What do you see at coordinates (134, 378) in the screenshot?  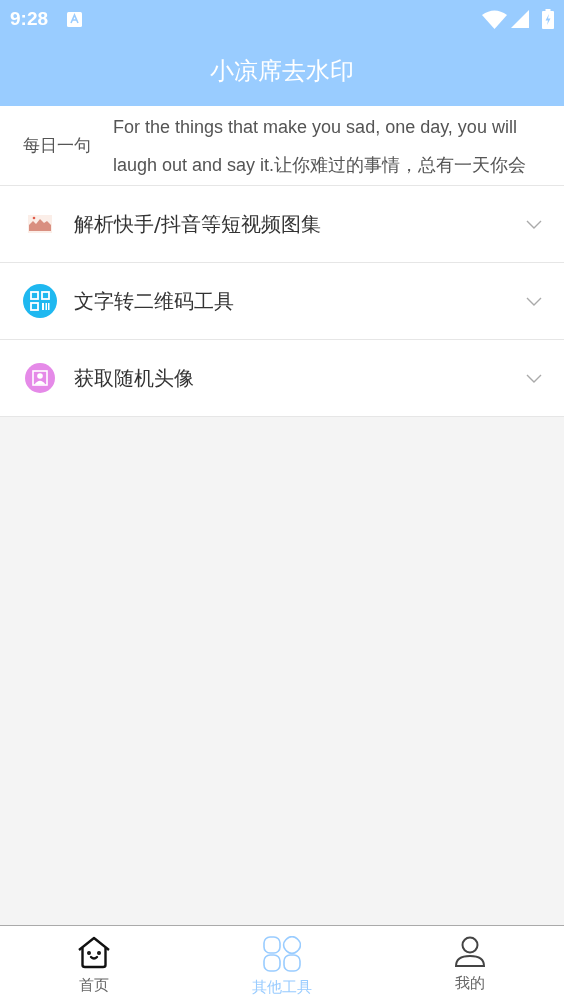 I see `tool-label: 获取随机头像` at bounding box center [134, 378].